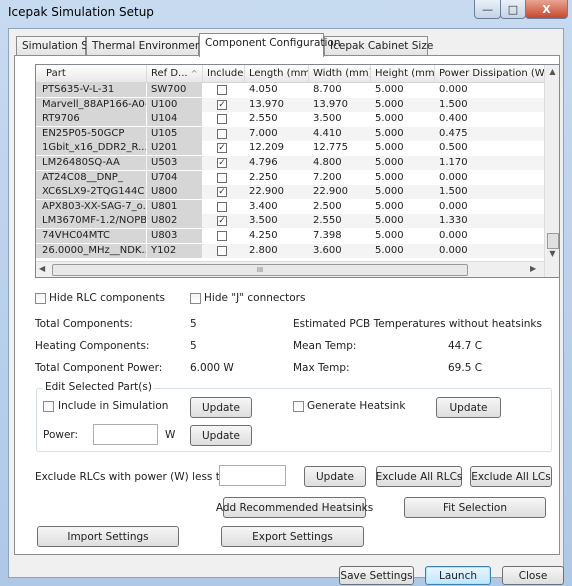  I want to click on horizontal-scroll-thumb: III, so click(260, 270).